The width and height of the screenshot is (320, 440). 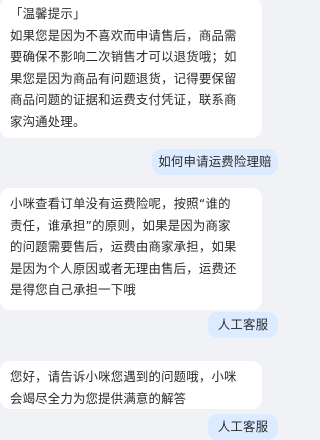 I want to click on message-line: 是因为个人原因或者无理由售后，运费还, so click(x=123, y=268).